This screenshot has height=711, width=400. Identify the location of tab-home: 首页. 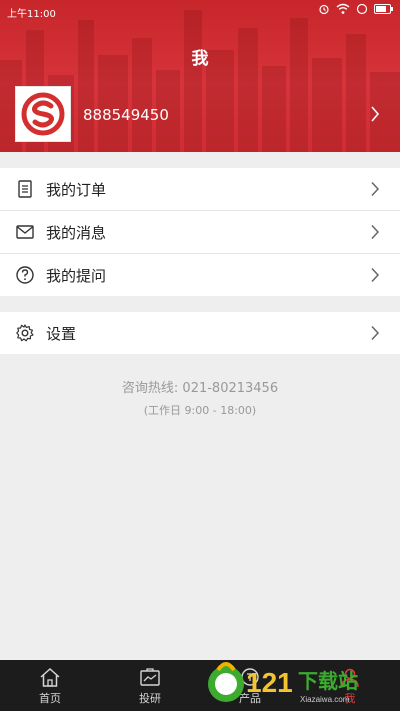
(50, 685).